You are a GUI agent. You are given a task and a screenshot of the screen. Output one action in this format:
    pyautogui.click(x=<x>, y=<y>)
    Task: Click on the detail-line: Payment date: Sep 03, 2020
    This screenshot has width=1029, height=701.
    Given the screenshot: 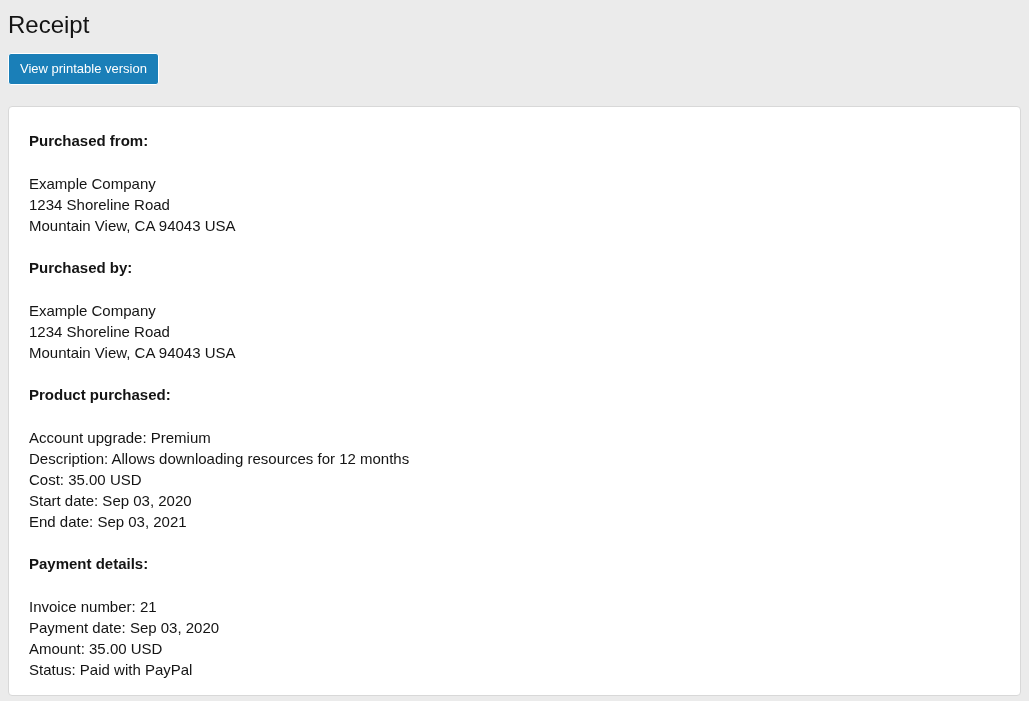 What is the action you would take?
    pyautogui.click(x=124, y=628)
    